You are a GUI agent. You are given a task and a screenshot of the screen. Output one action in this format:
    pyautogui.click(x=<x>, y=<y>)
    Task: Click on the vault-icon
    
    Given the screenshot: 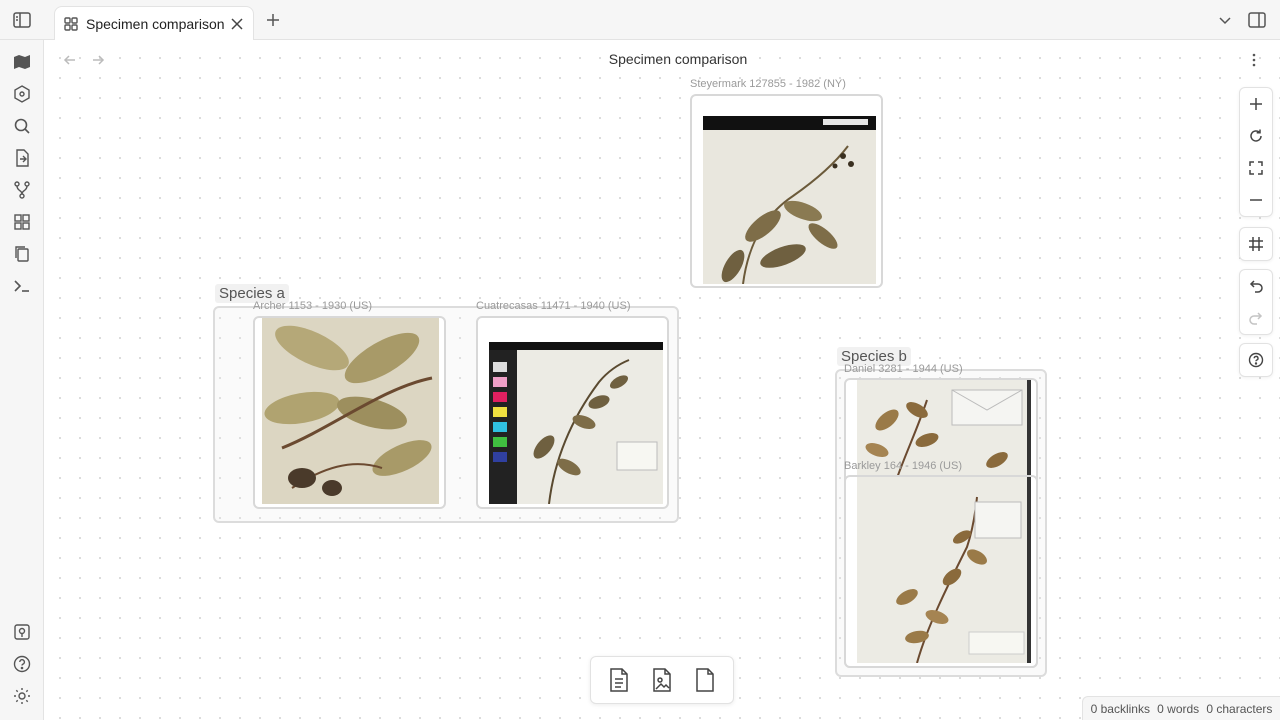 What is the action you would take?
    pyautogui.click(x=22, y=632)
    